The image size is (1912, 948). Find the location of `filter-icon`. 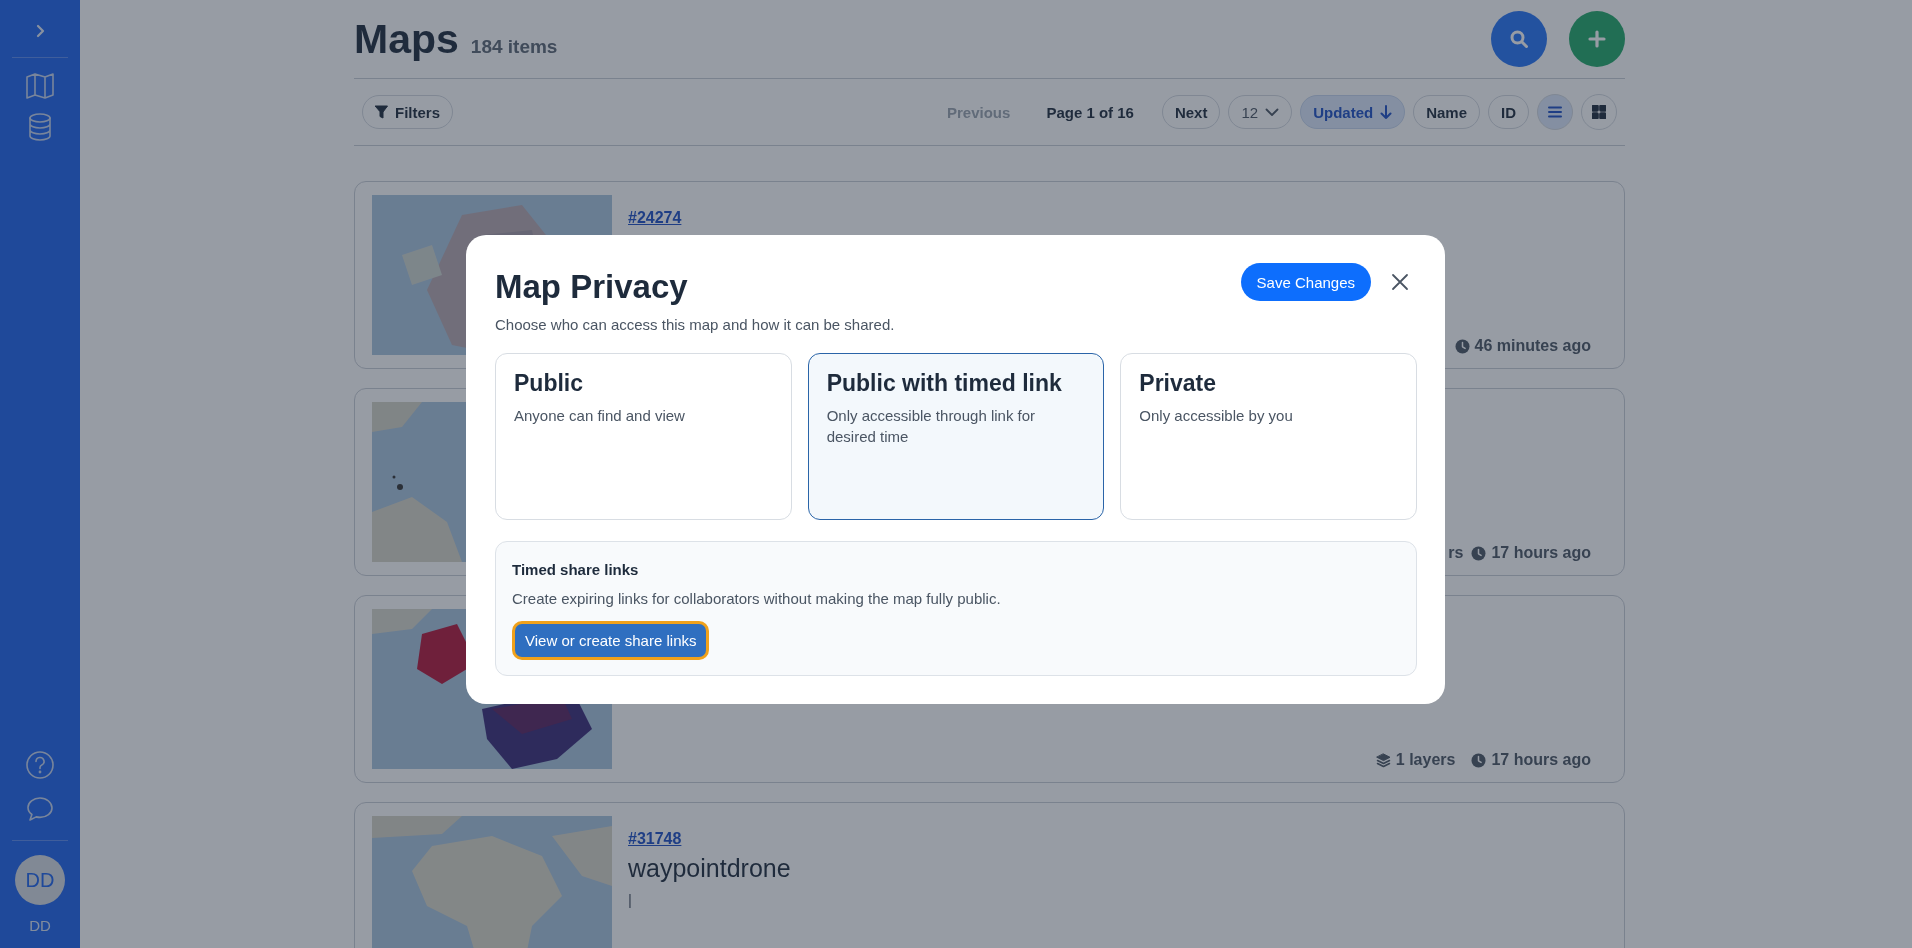

filter-icon is located at coordinates (381, 112).